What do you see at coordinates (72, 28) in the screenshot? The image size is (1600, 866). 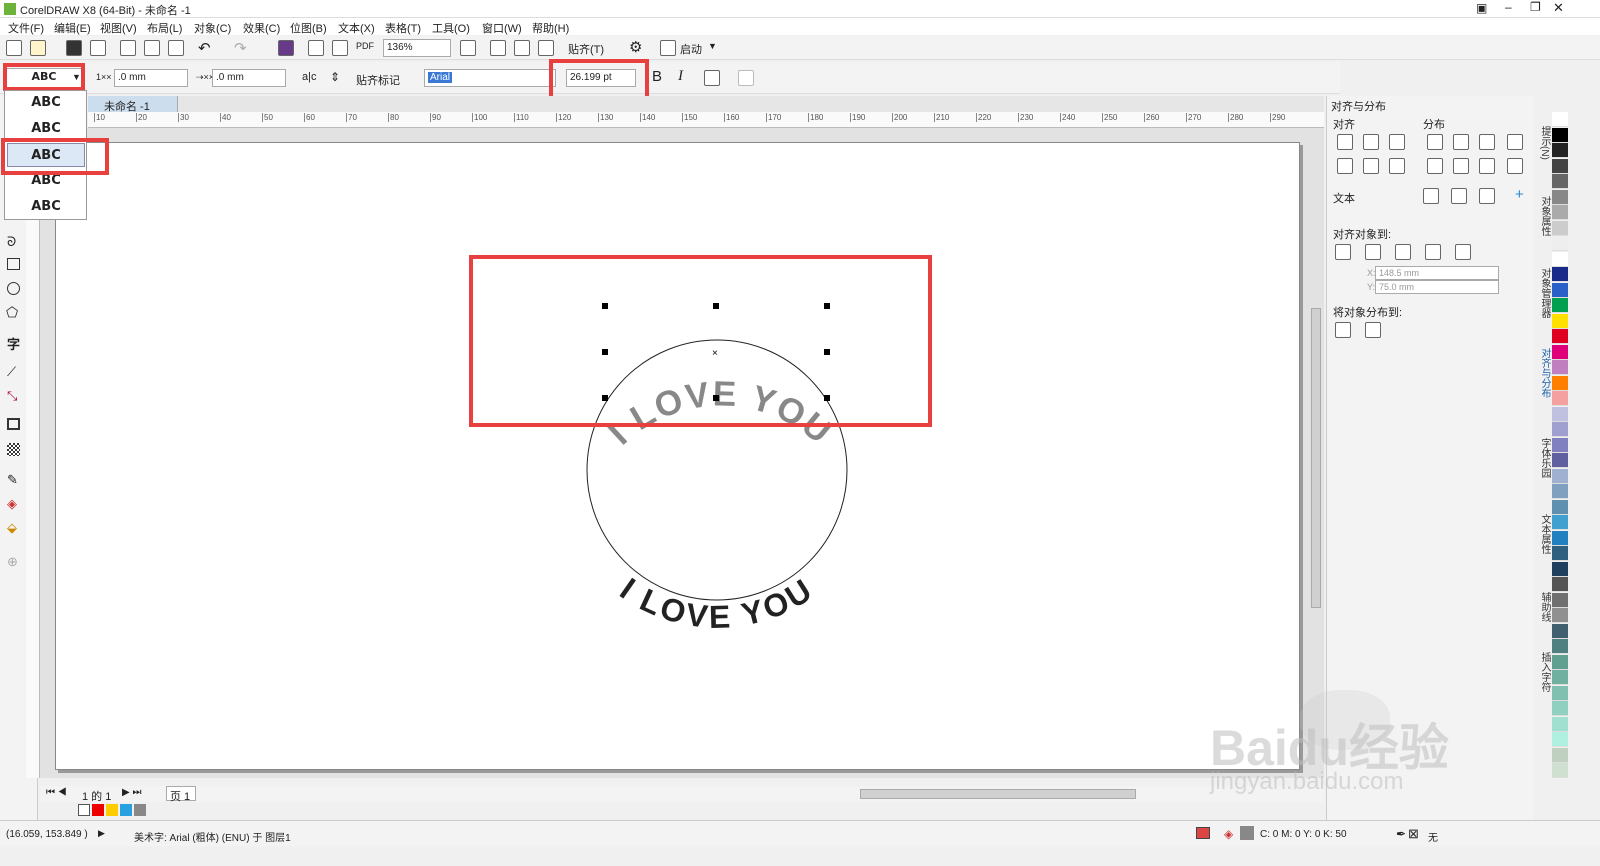 I see `menu-edit: 编辑(E)` at bounding box center [72, 28].